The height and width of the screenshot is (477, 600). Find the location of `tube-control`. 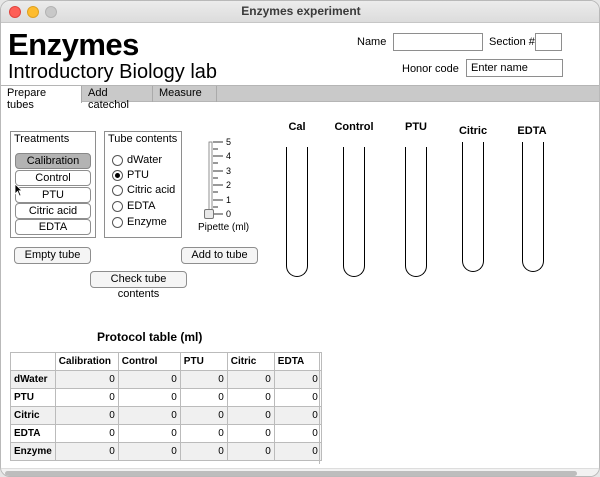

tube-control is located at coordinates (354, 212).